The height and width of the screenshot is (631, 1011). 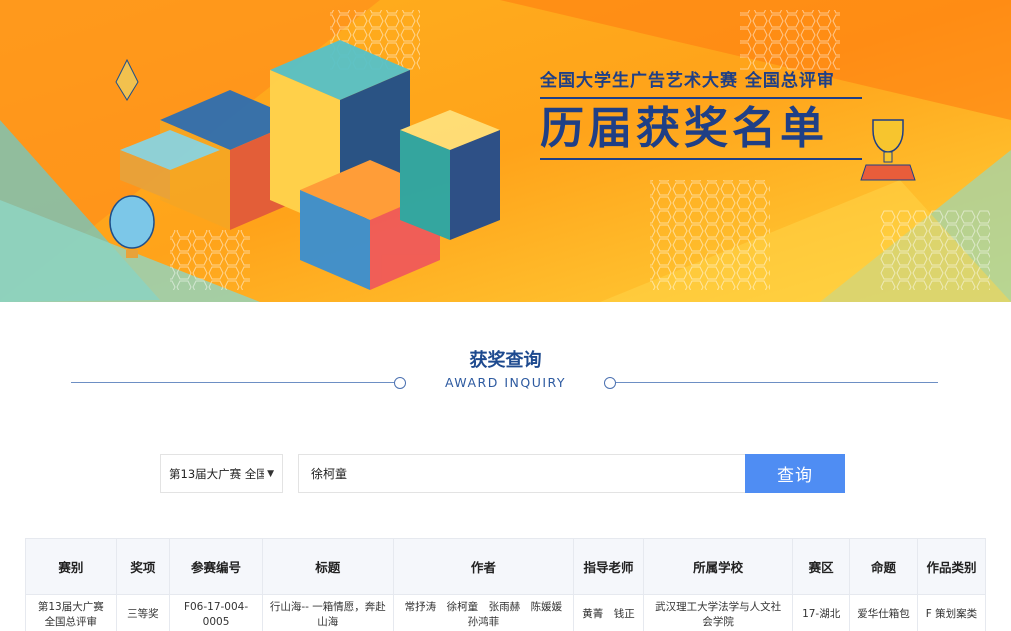 What do you see at coordinates (216, 566) in the screenshot?
I see `header-entry-number: 参赛编号` at bounding box center [216, 566].